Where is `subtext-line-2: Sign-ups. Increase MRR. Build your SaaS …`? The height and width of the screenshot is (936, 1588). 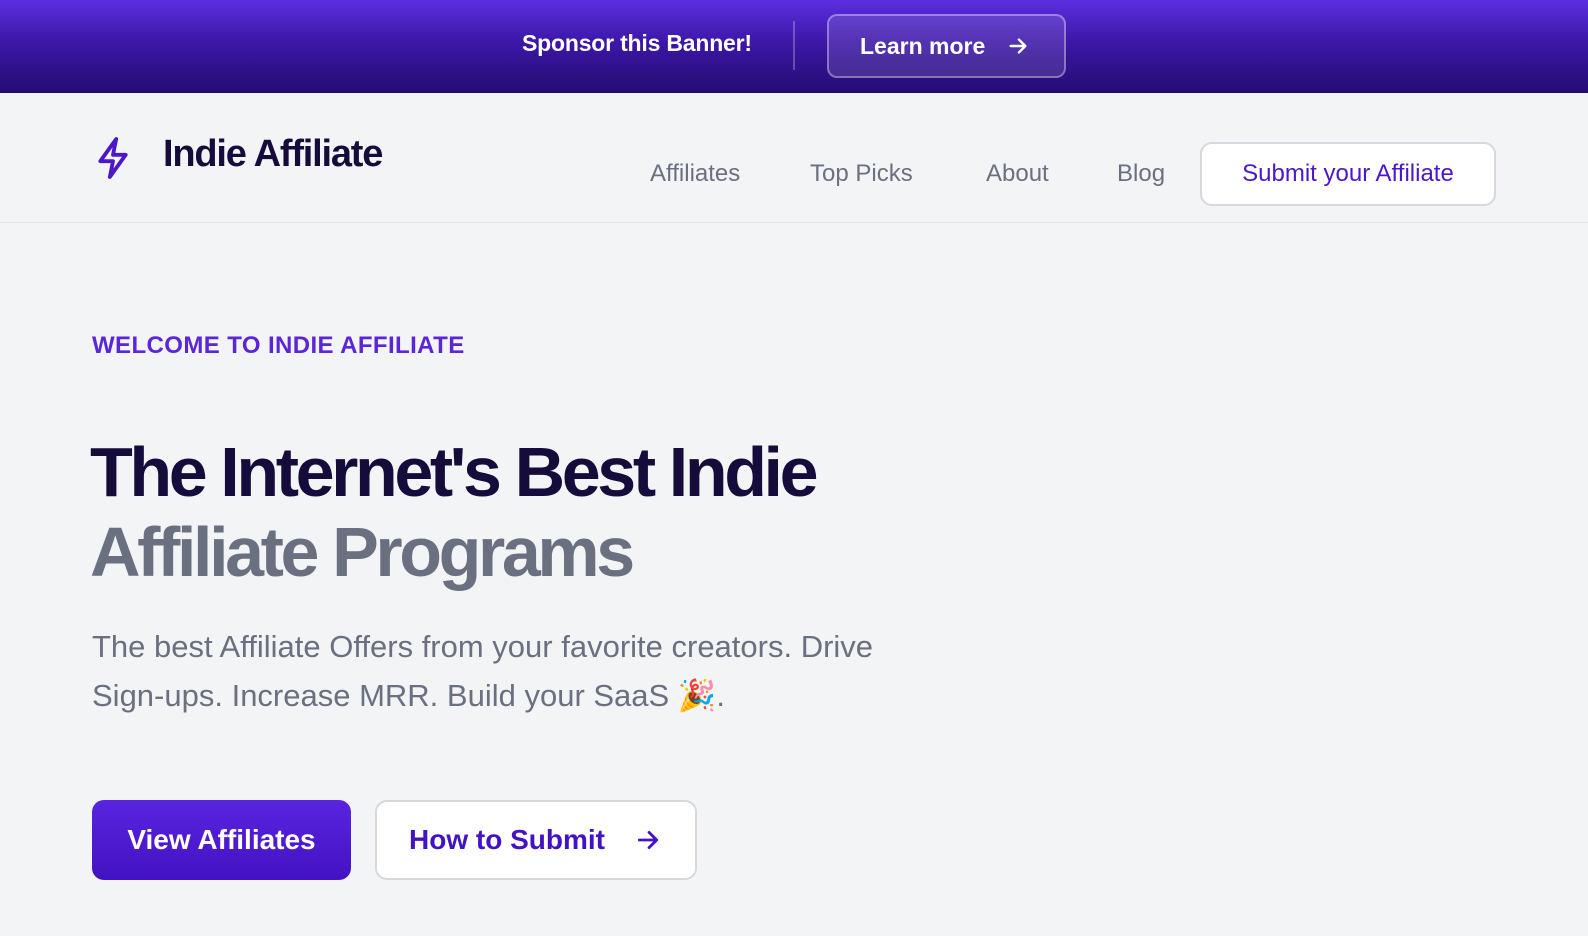
subtext-line-2: Sign-ups. Increase MRR. Build your SaaS … is located at coordinates (409, 695).